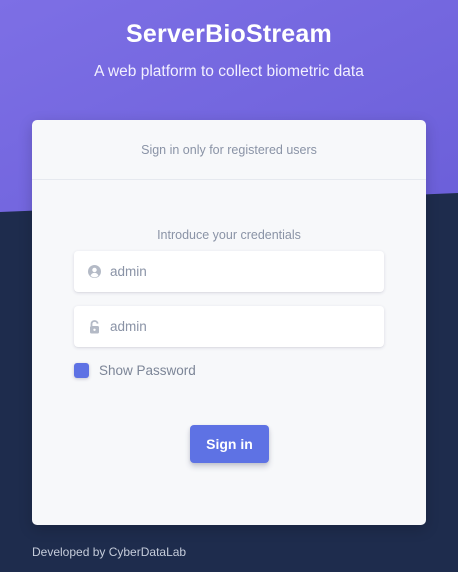 This screenshot has height=572, width=458. What do you see at coordinates (229, 34) in the screenshot?
I see `app-title: ServerBioStream` at bounding box center [229, 34].